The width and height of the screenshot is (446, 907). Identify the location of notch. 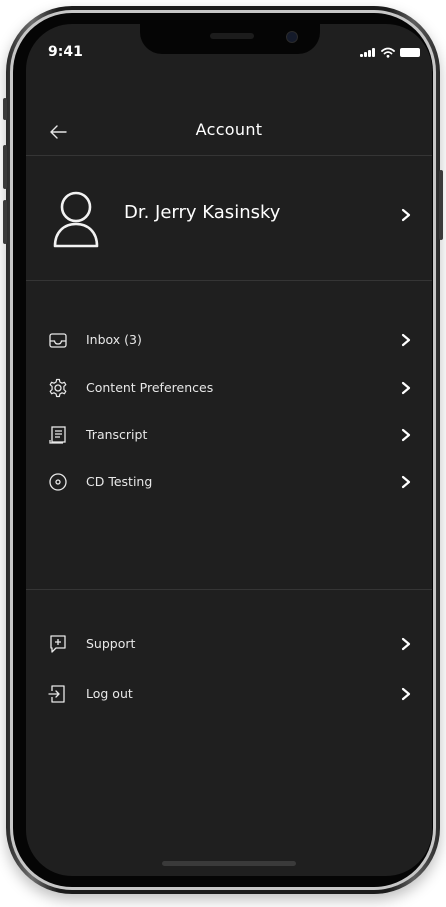
(230, 39).